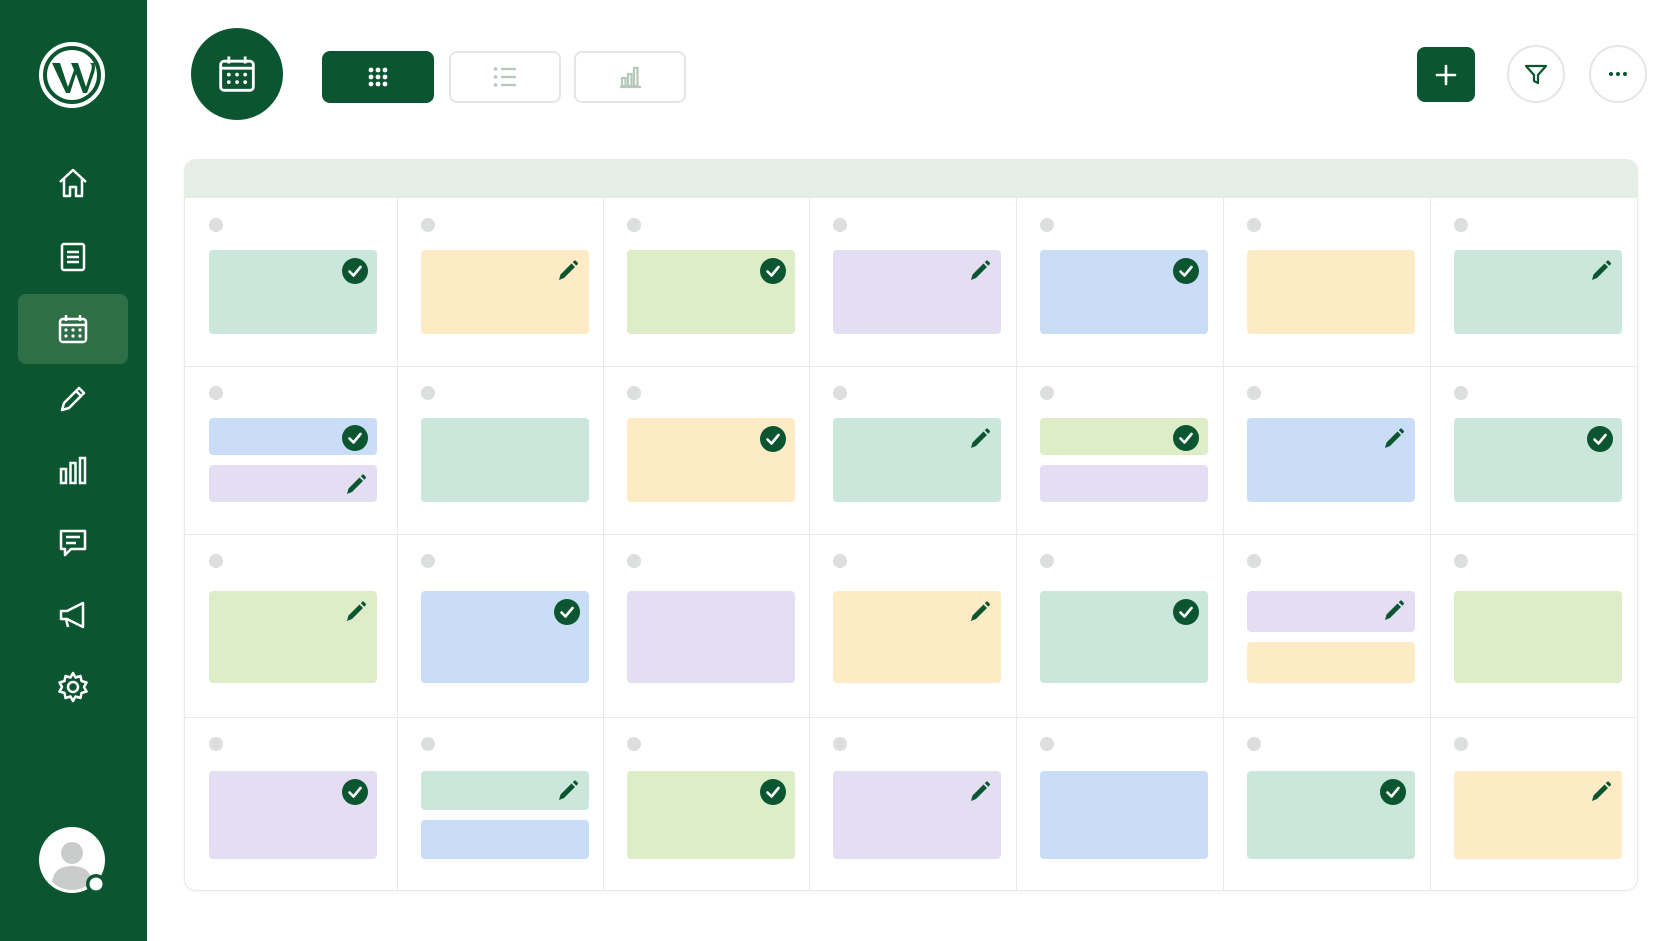  What do you see at coordinates (73, 687) in the screenshot?
I see `sidebar-item-settings` at bounding box center [73, 687].